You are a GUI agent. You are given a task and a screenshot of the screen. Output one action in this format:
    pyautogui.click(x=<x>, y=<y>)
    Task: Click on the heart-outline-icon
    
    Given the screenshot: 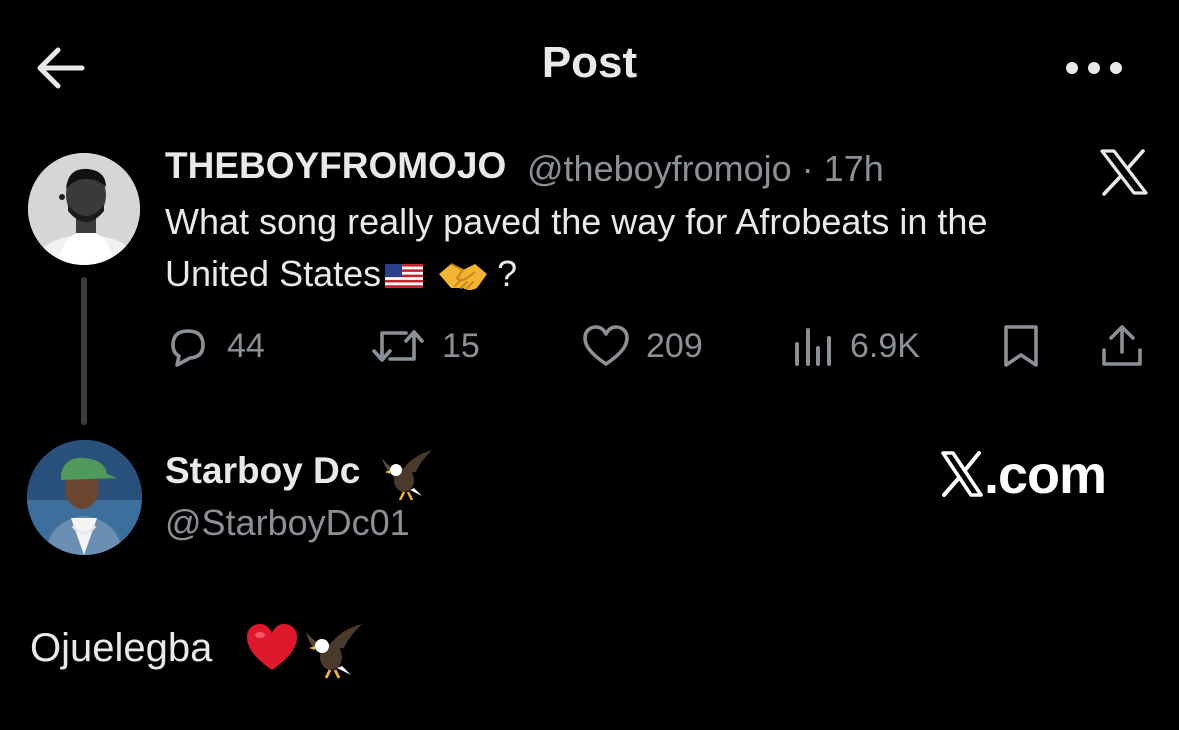 What is the action you would take?
    pyautogui.click(x=606, y=345)
    